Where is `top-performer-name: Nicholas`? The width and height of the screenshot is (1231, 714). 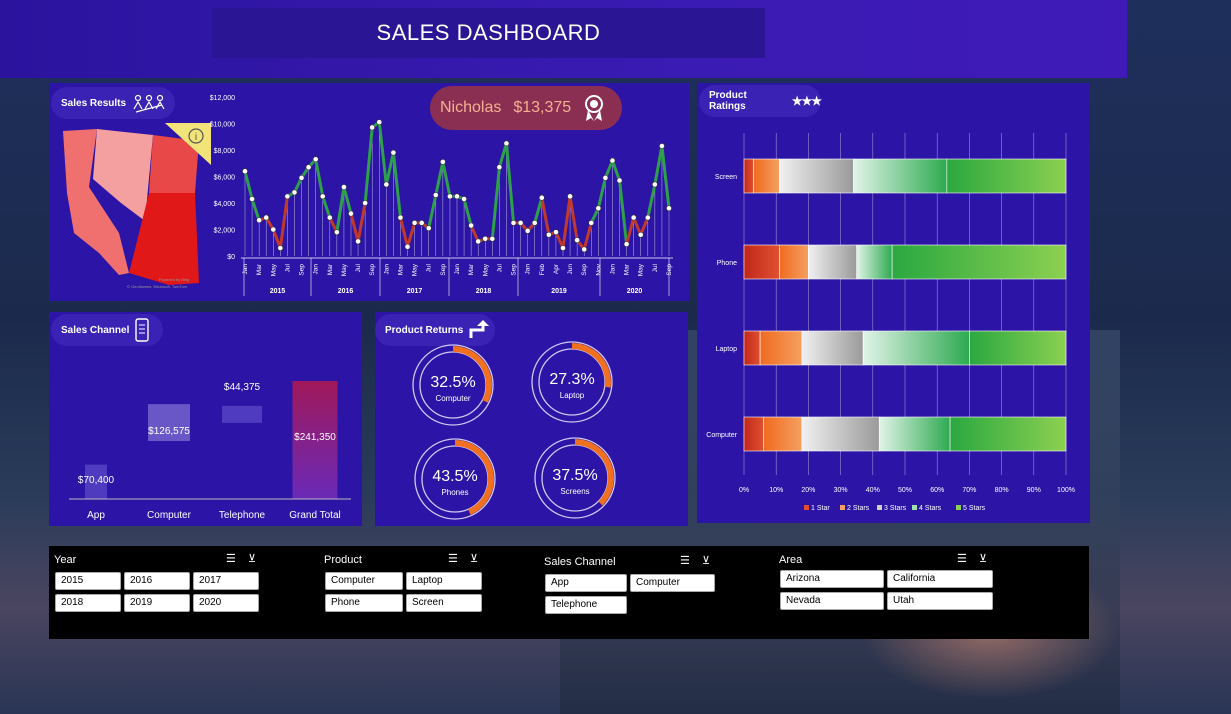
top-performer-name: Nicholas is located at coordinates (471, 107).